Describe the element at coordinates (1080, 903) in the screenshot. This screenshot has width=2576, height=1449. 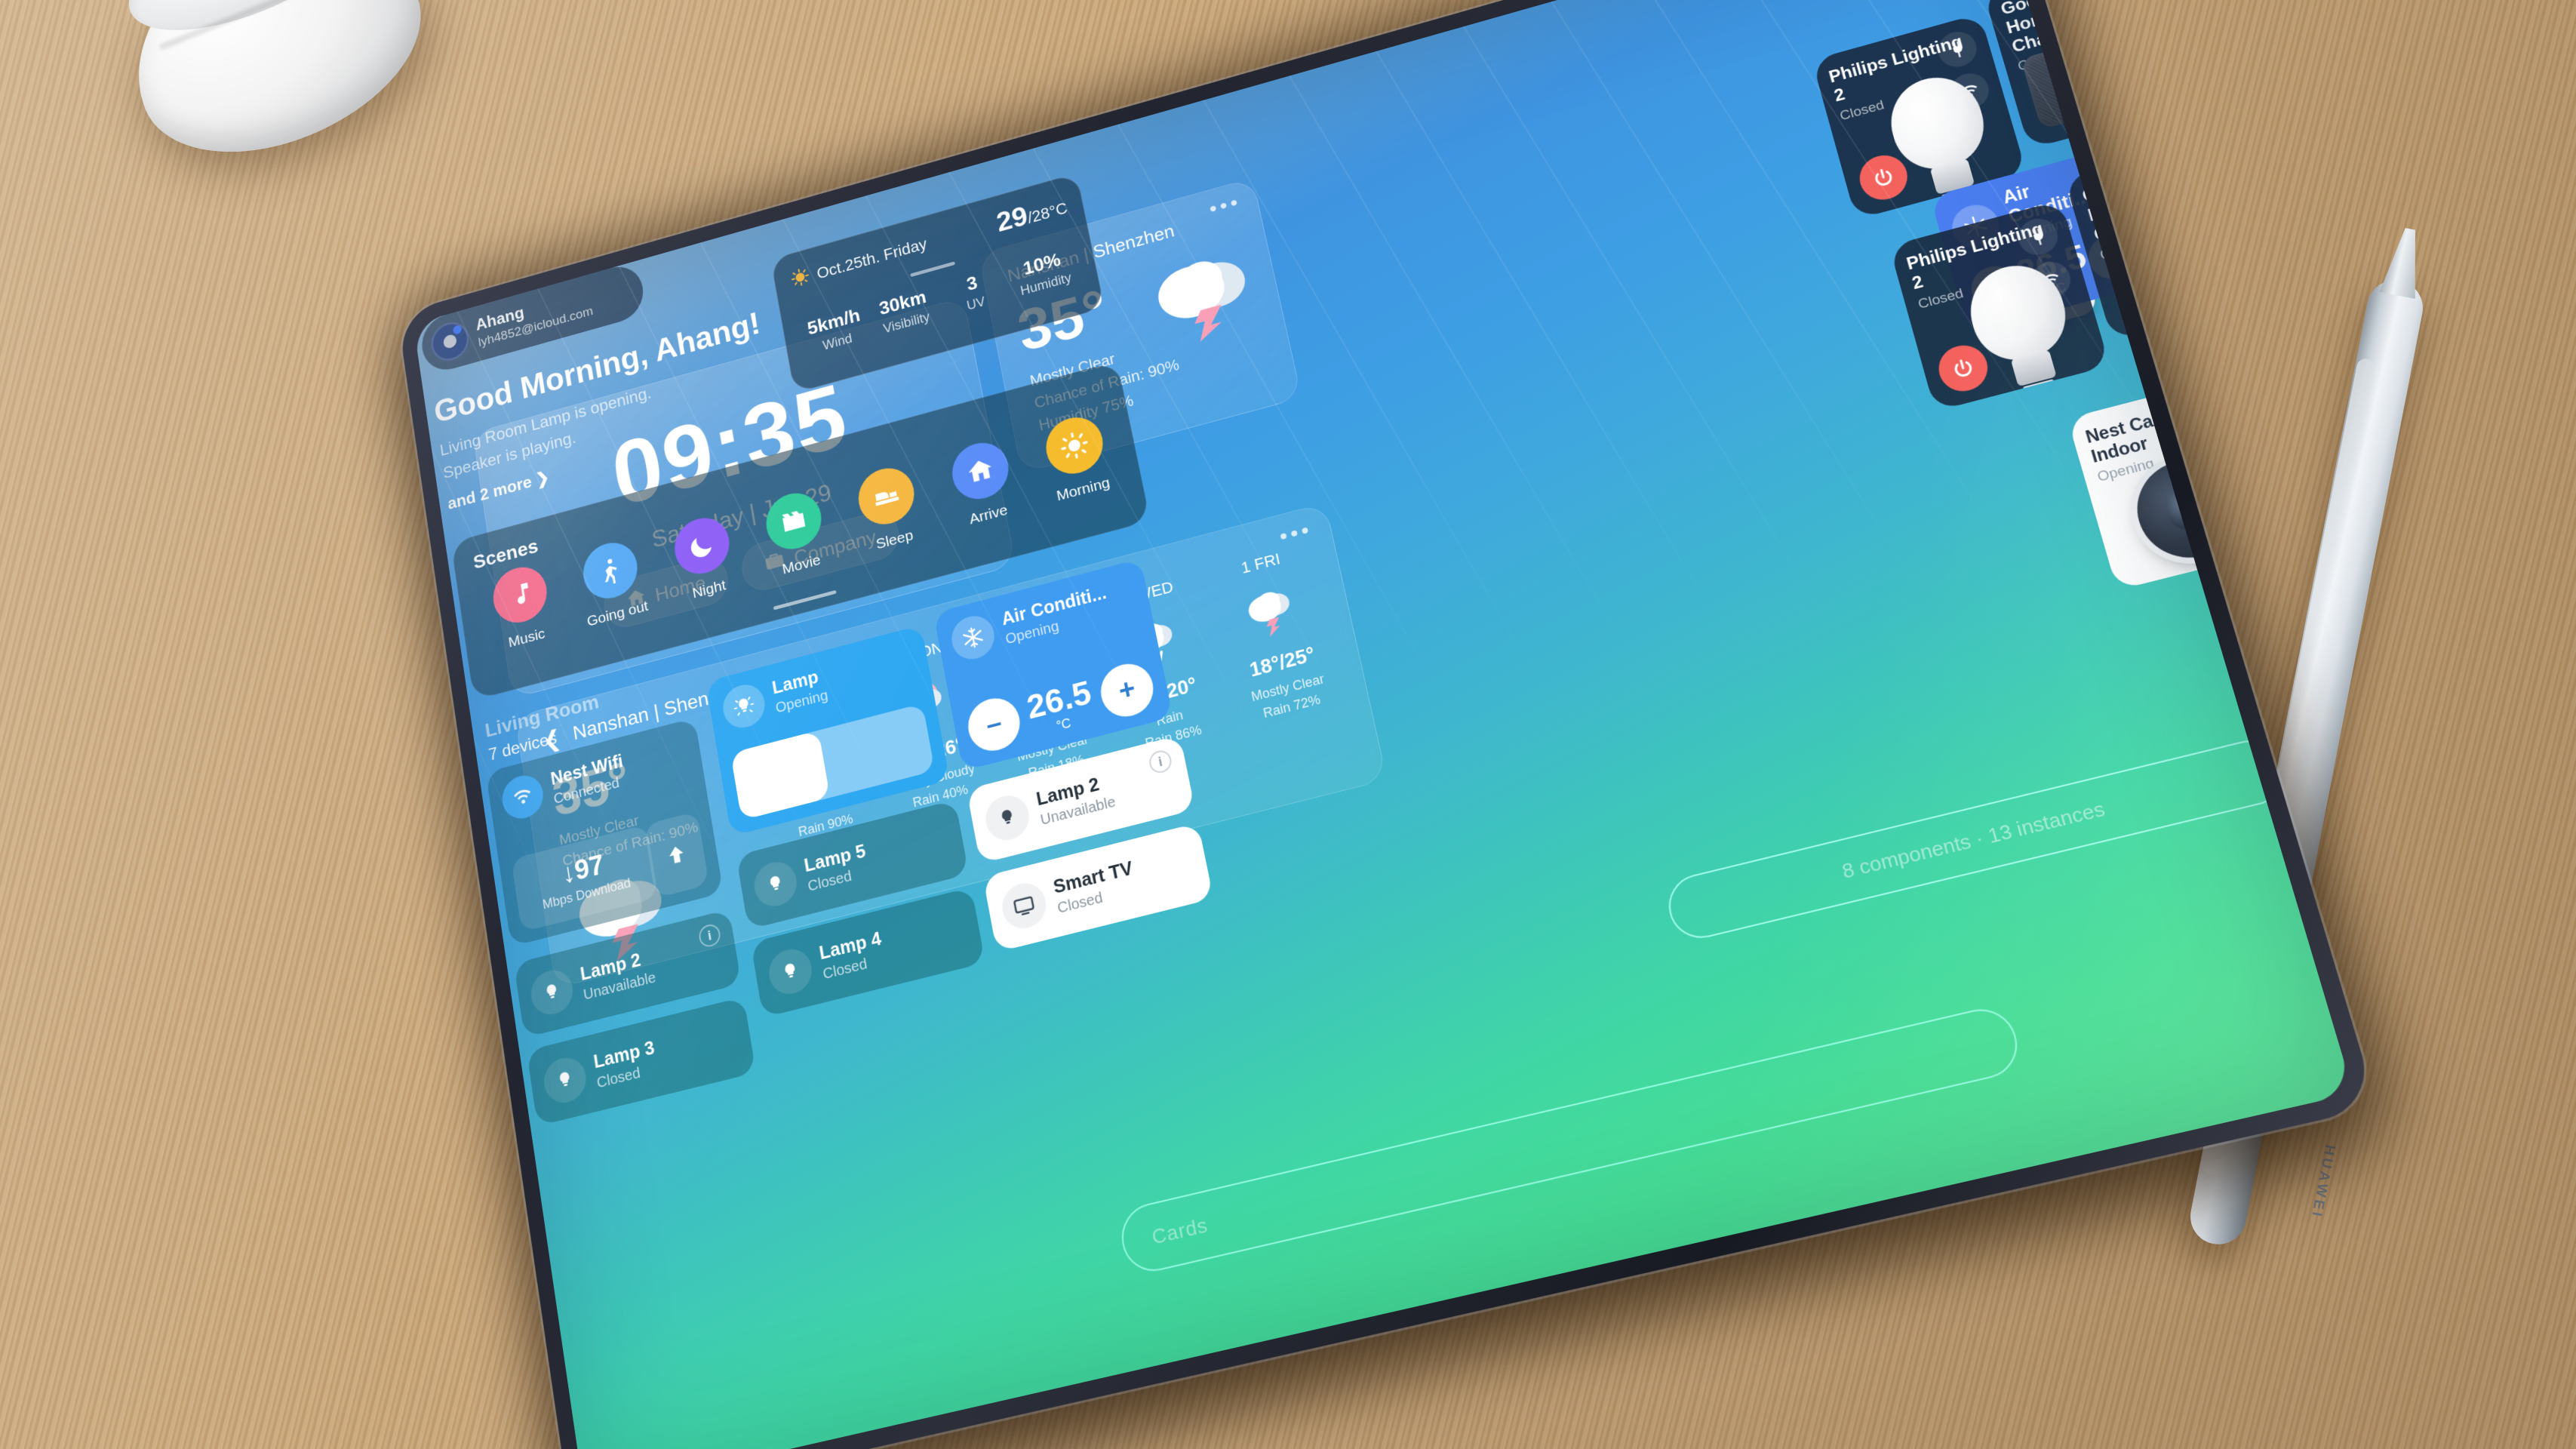
I see `tile-state: Closed` at that location.